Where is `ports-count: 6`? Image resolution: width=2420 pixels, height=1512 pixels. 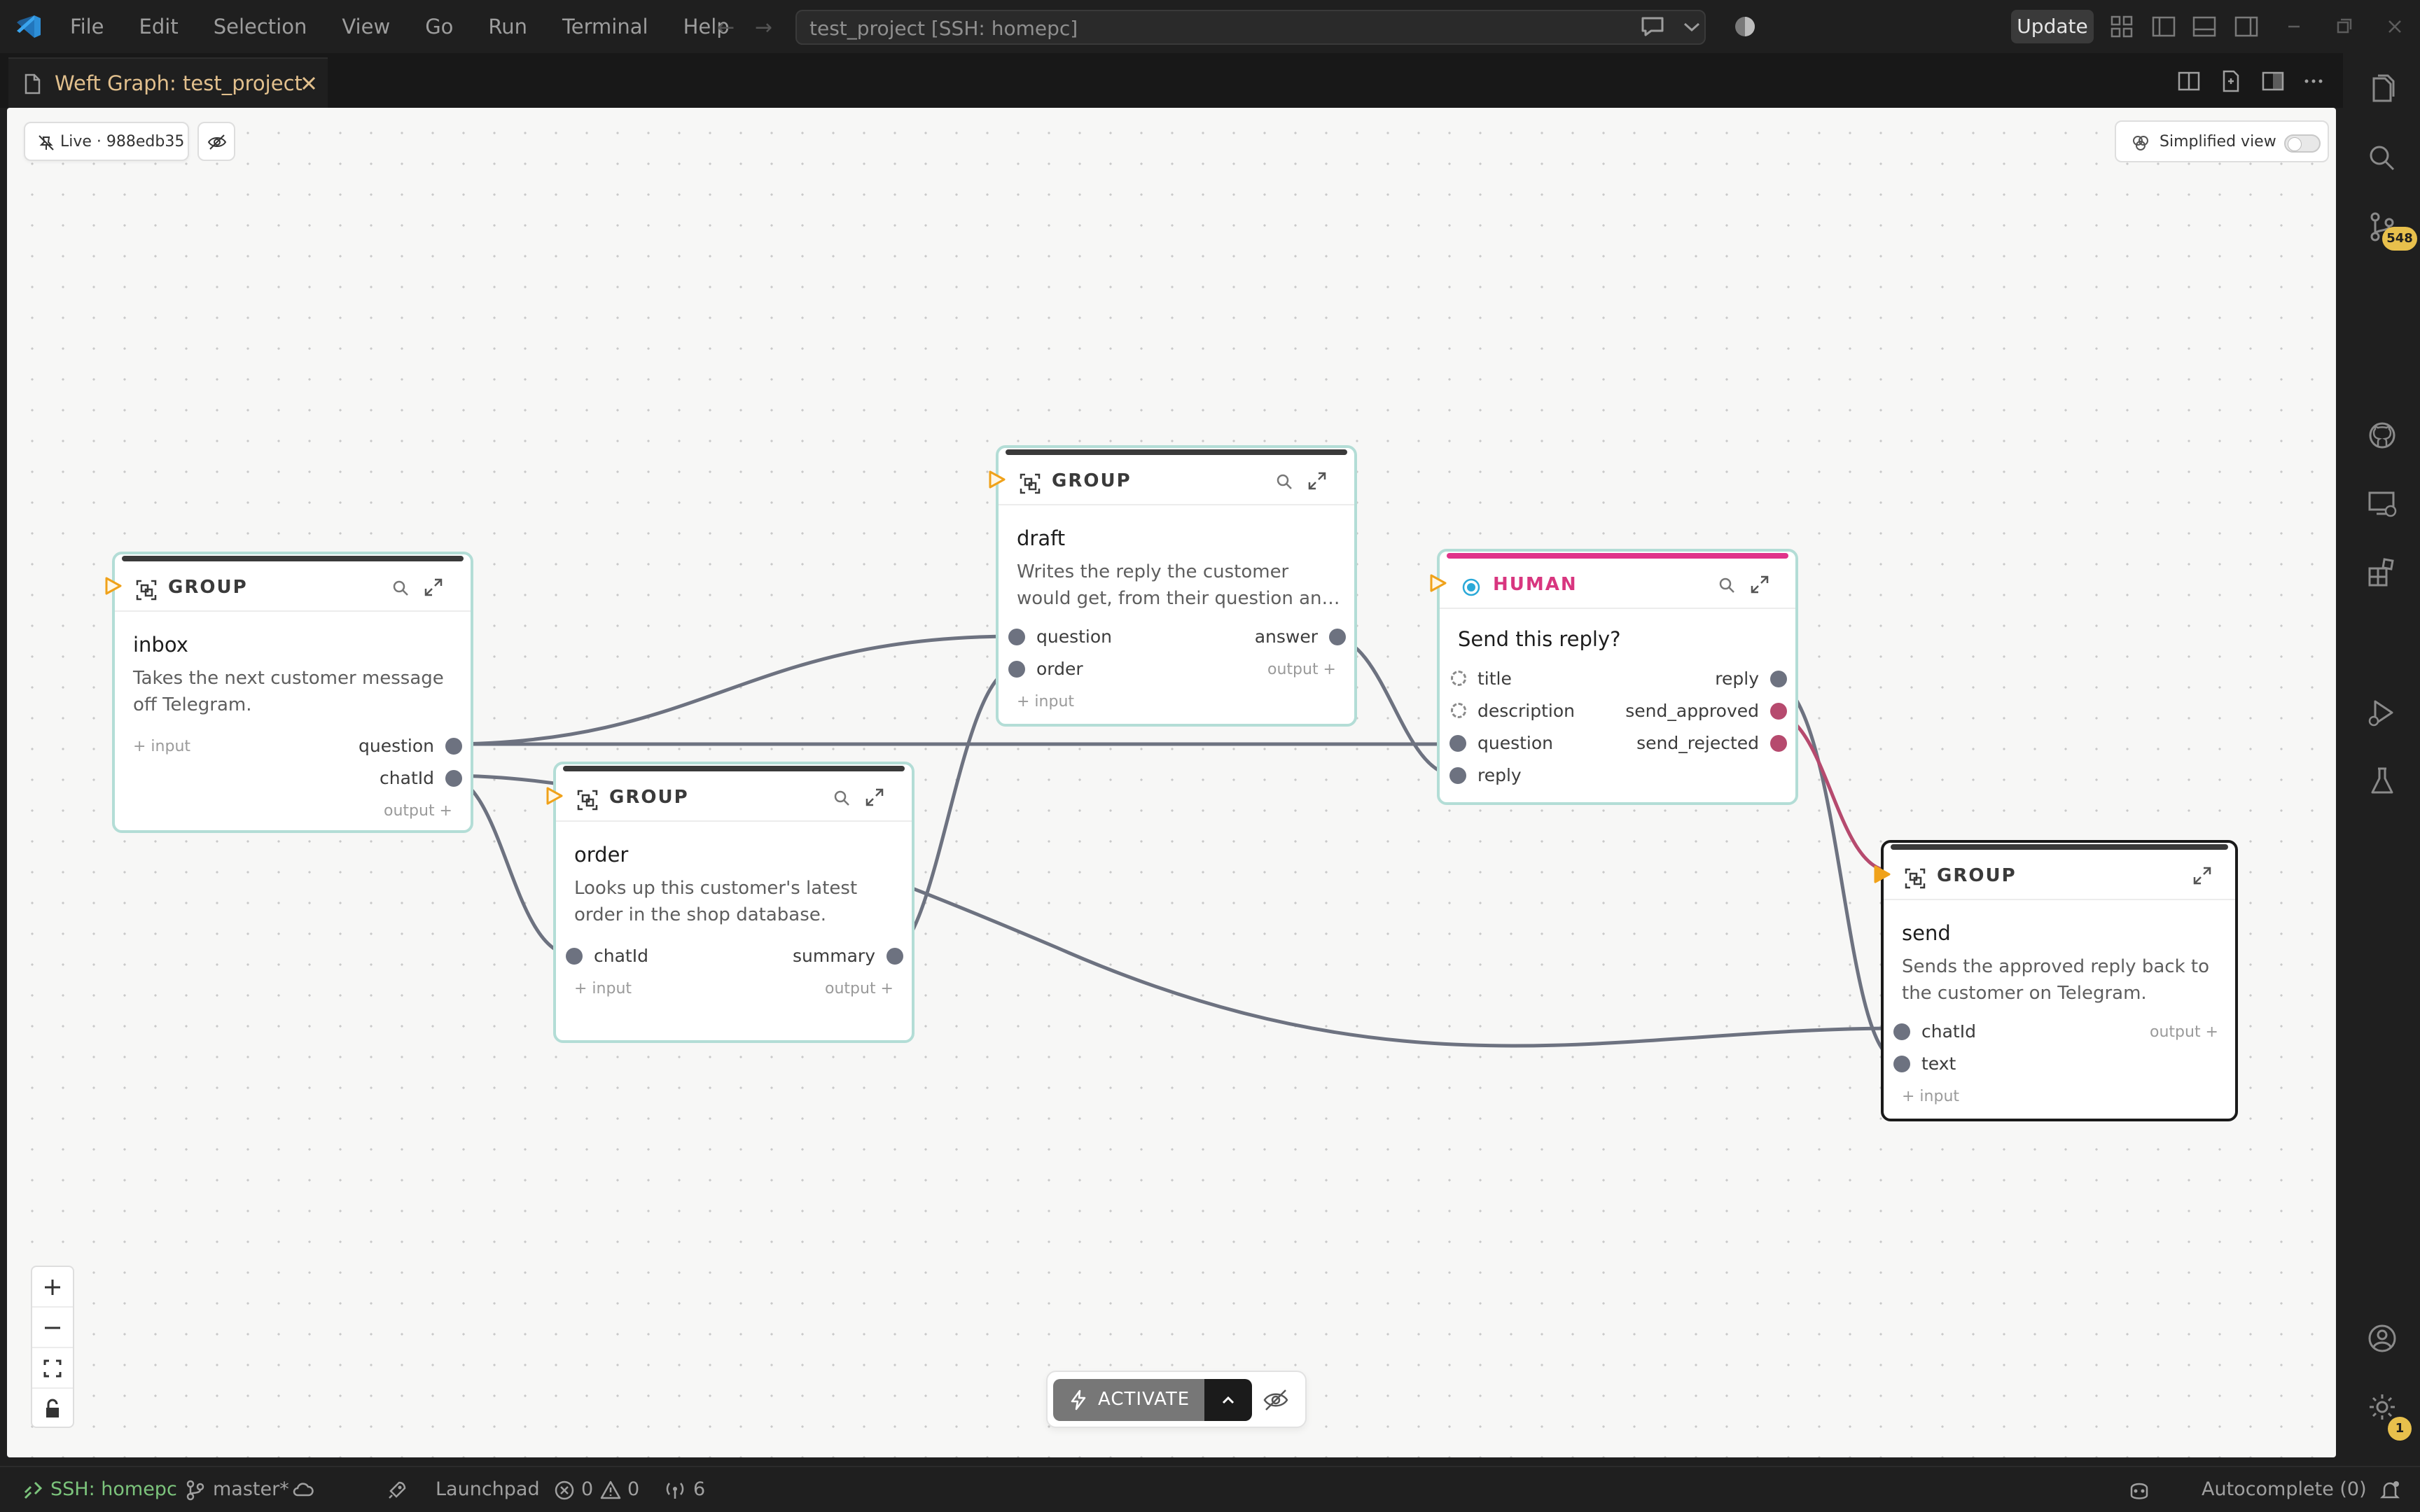
ports-count: 6 is located at coordinates (699, 1489).